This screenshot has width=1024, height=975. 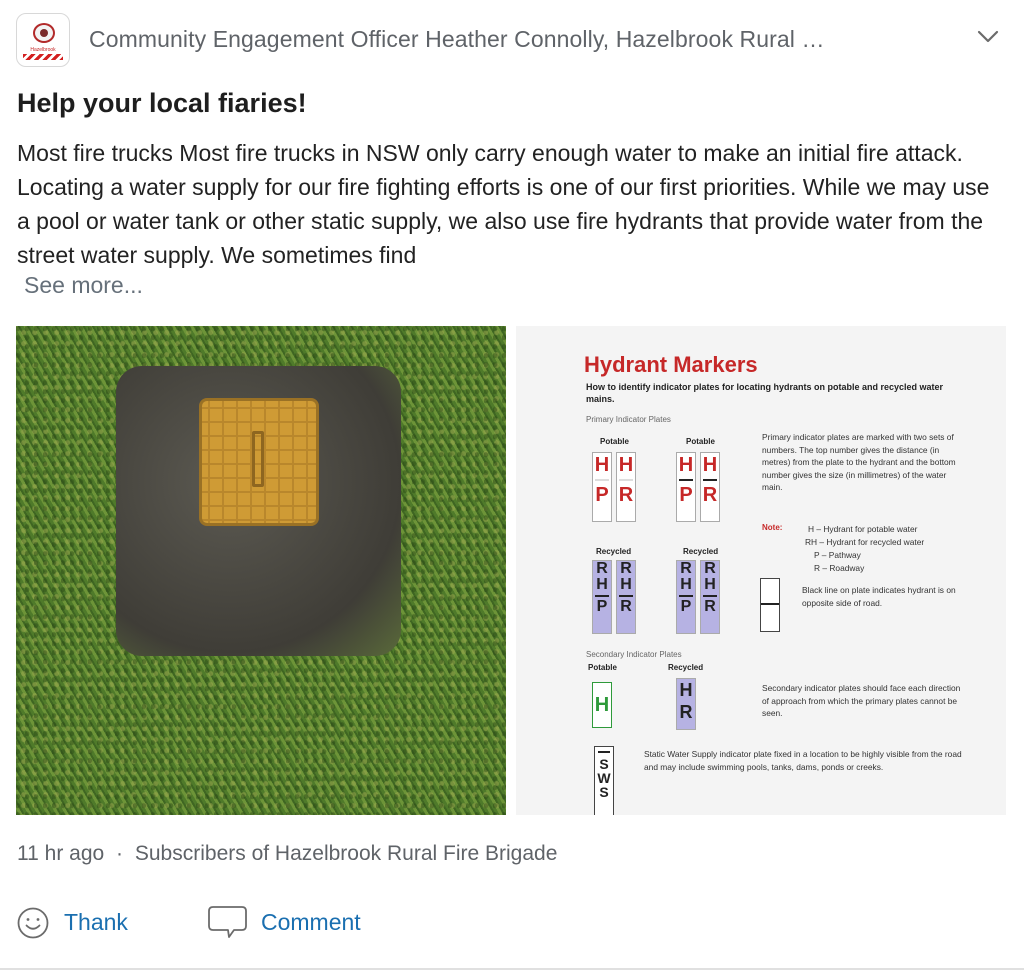 What do you see at coordinates (44, 33) in the screenshot?
I see `crest-icon` at bounding box center [44, 33].